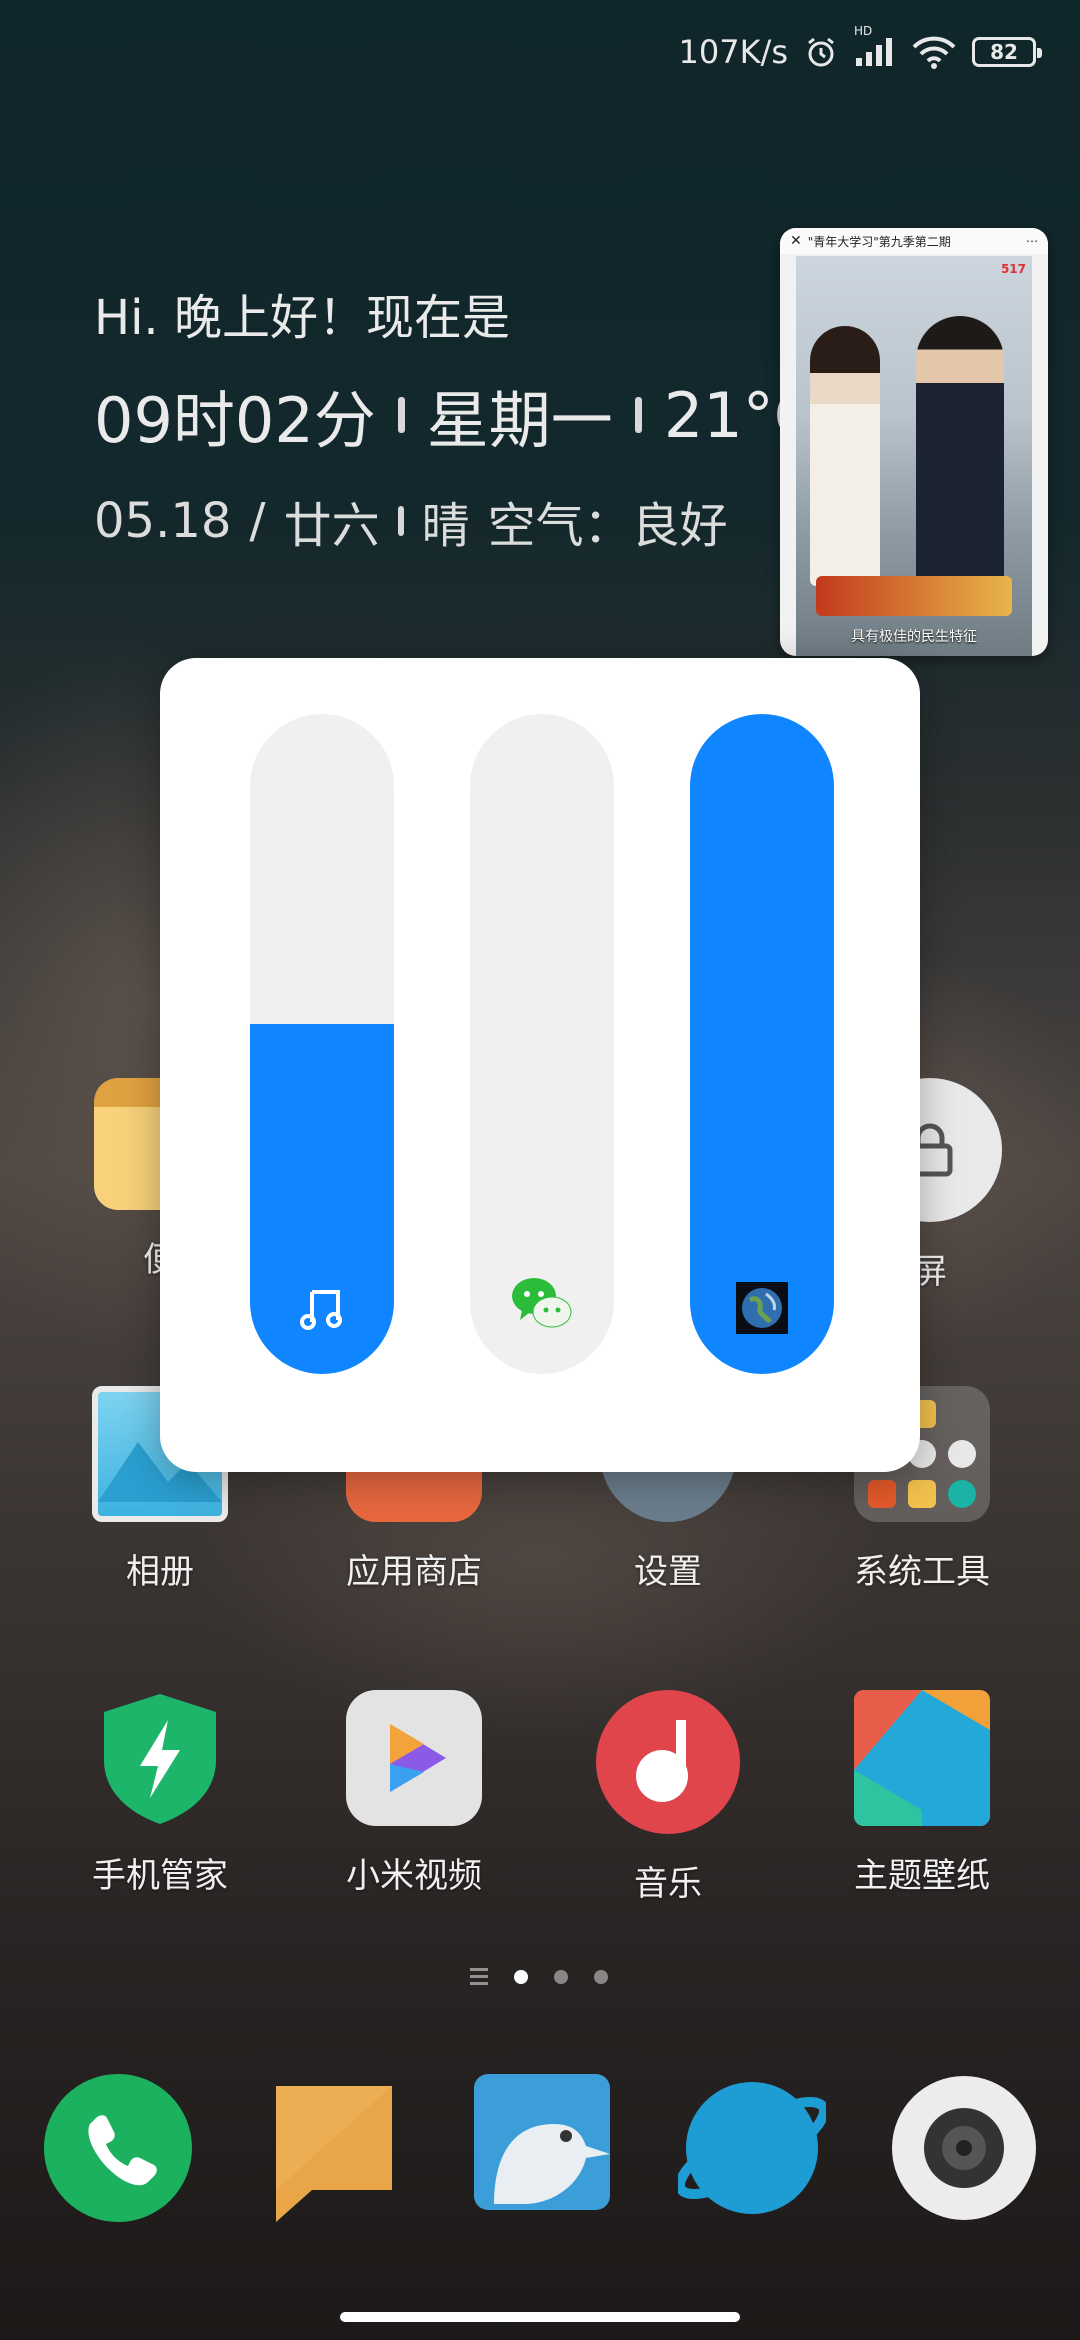 The image size is (1080, 2340). What do you see at coordinates (875, 46) in the screenshot?
I see `signal-icon: HD` at bounding box center [875, 46].